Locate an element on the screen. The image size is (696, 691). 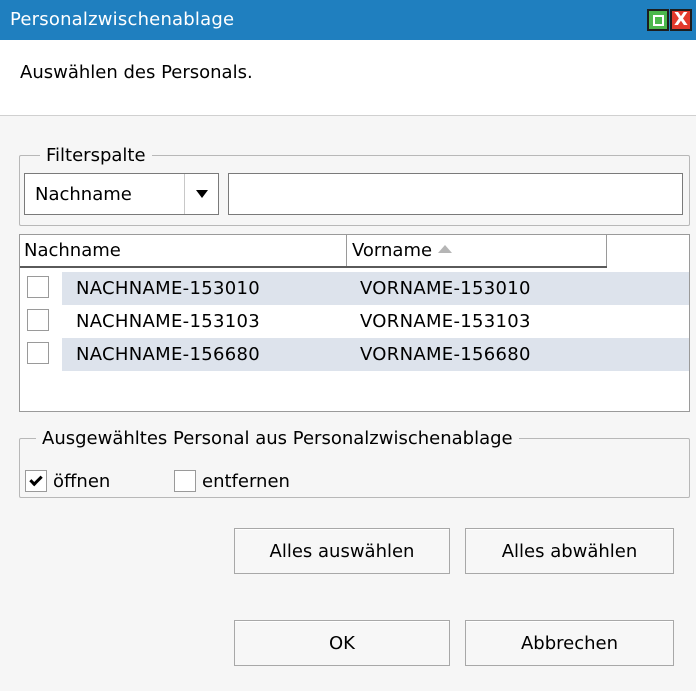
window-title: Personalzwischenablage is located at coordinates (122, 19).